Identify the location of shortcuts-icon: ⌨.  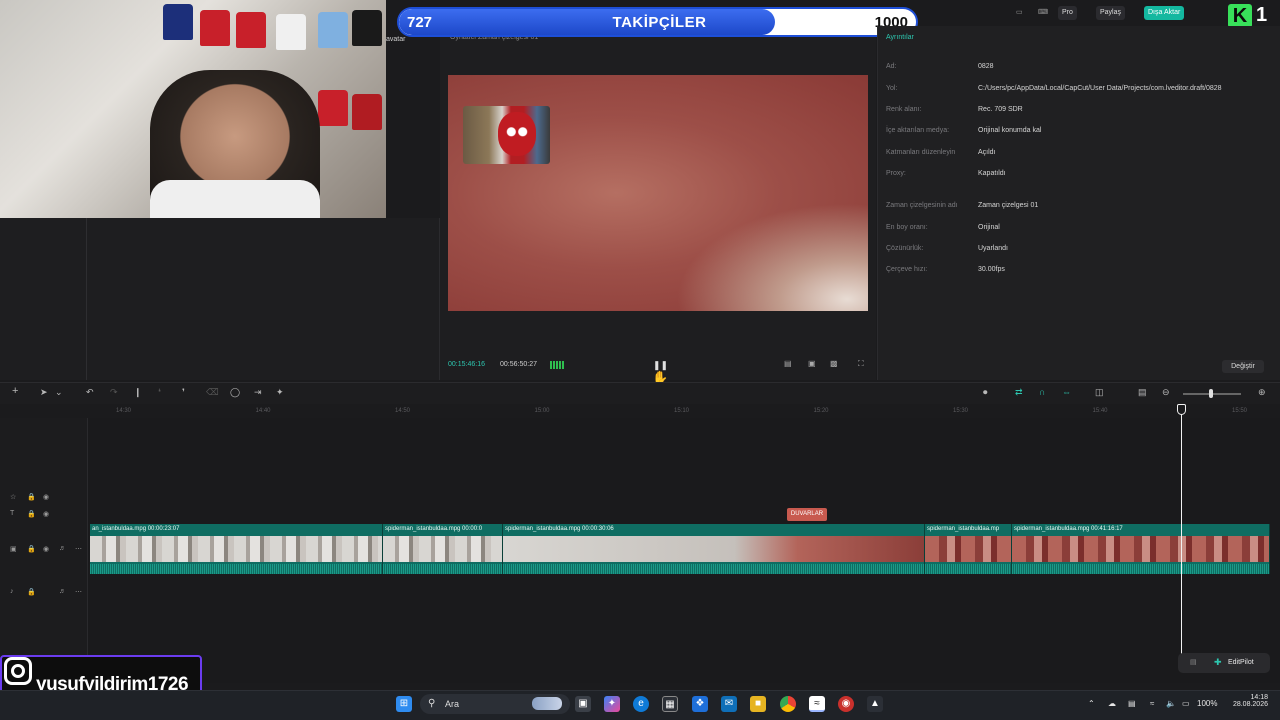
(1043, 13).